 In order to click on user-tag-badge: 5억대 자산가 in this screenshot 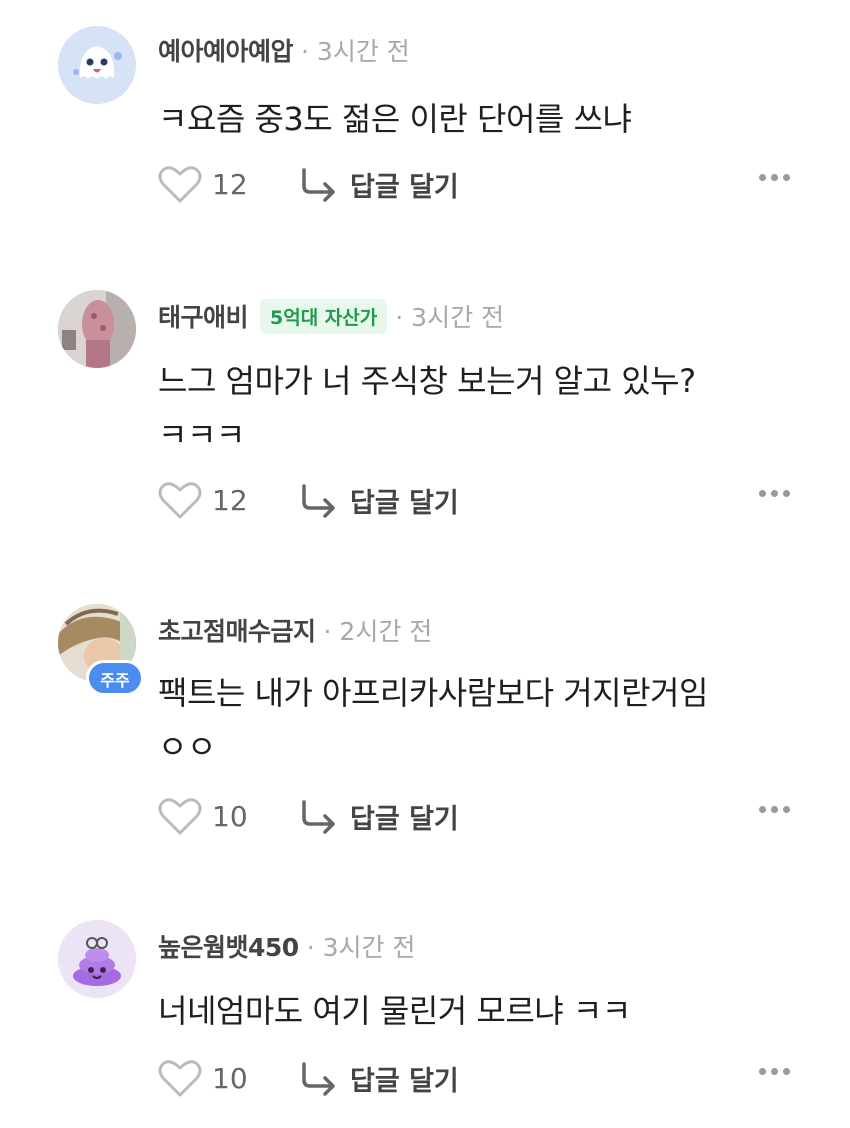, I will do `click(324, 316)`.